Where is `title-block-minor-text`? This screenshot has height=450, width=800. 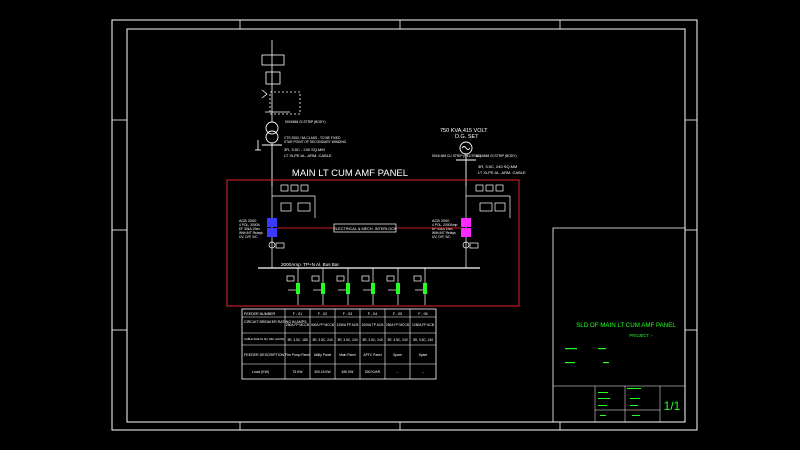 title-block-minor-text is located at coordinates (603, 382).